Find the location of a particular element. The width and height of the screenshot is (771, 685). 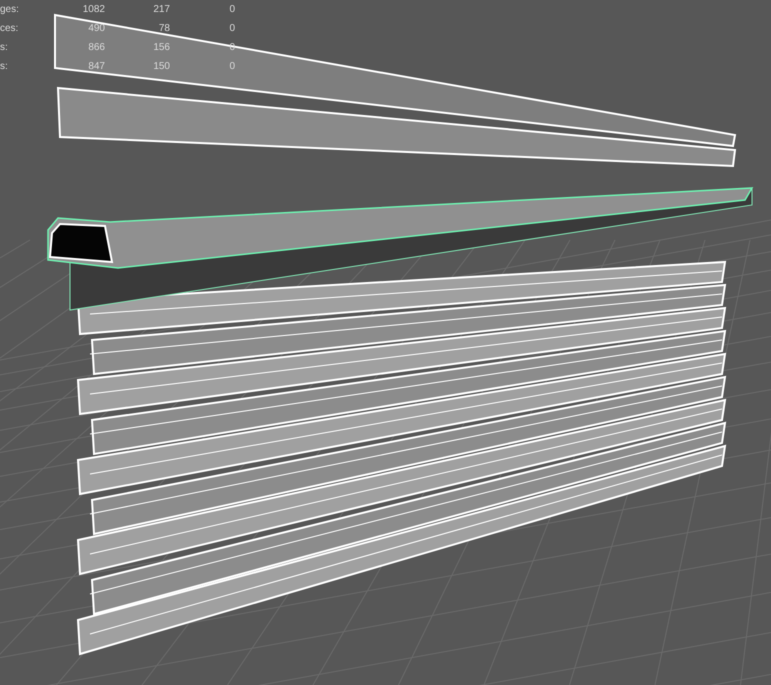

hud-value: 78 is located at coordinates (164, 29).